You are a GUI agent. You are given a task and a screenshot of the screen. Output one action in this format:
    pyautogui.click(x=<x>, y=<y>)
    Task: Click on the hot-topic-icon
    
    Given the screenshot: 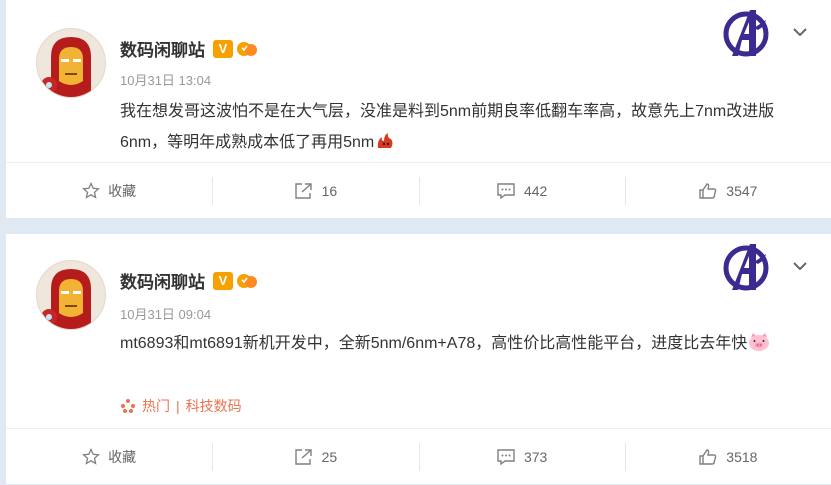 What is the action you would take?
    pyautogui.click(x=128, y=406)
    